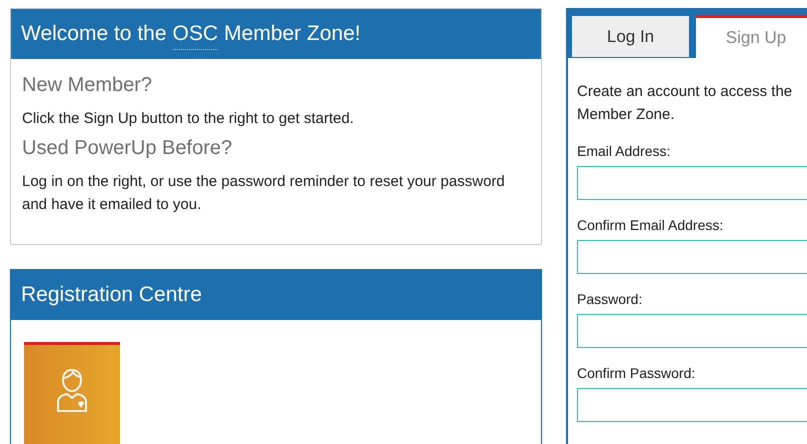 This screenshot has width=807, height=444. I want to click on field-label: Confirm Password:, so click(636, 373).